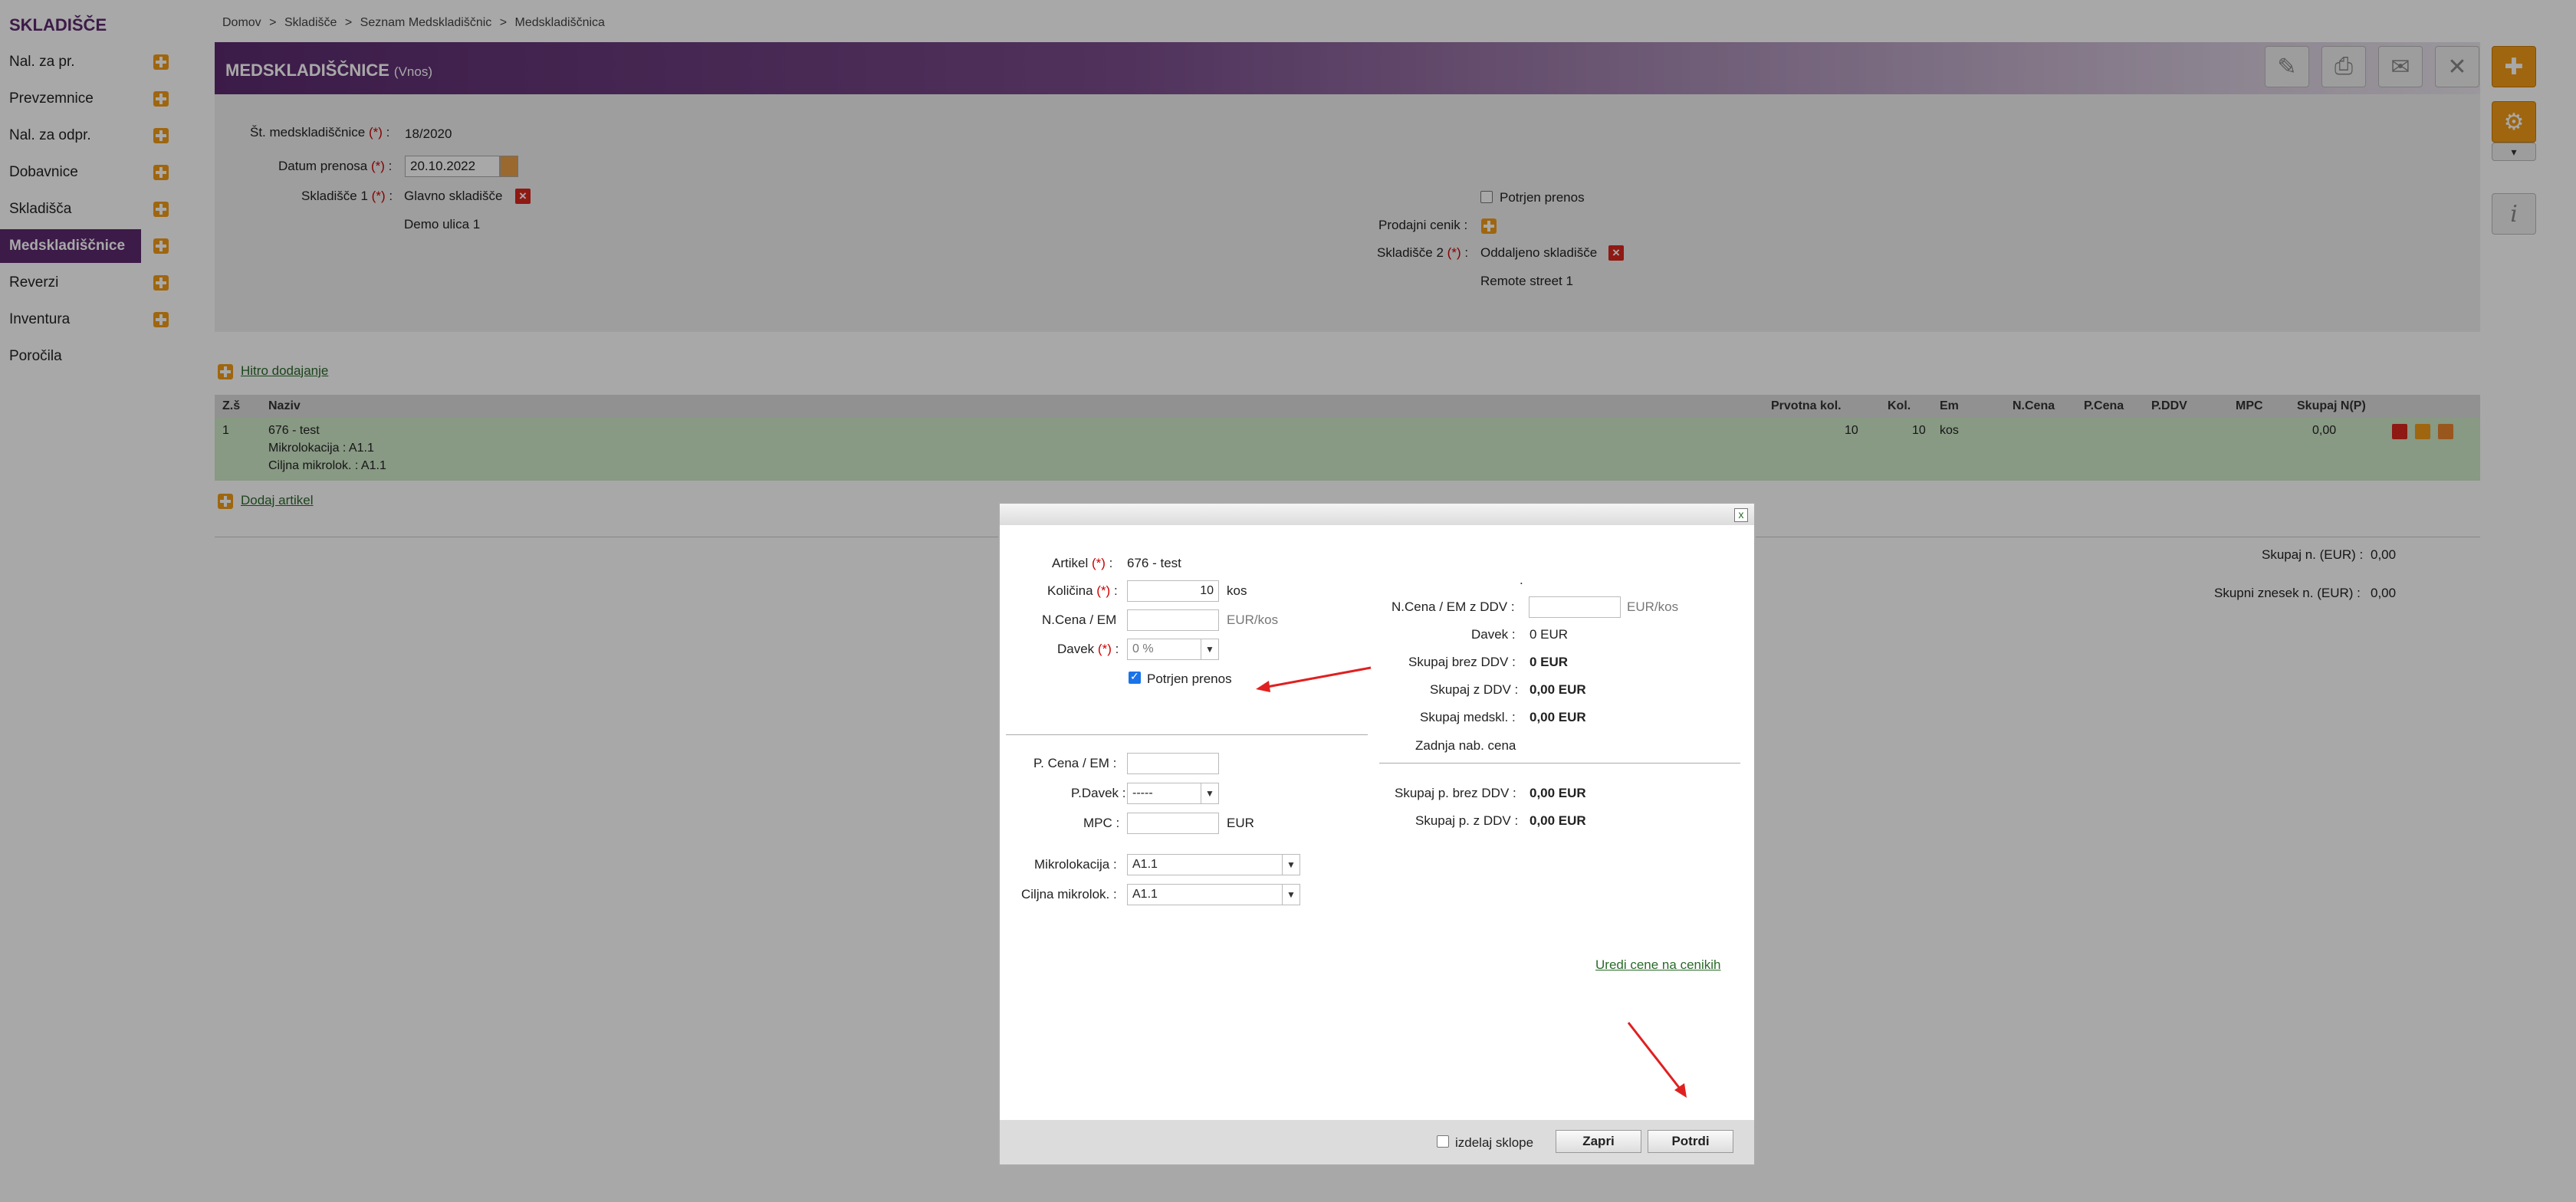 This screenshot has width=2576, height=1202. What do you see at coordinates (1494, 1142) in the screenshot?
I see `make-sets-label: izdelaj sklope` at bounding box center [1494, 1142].